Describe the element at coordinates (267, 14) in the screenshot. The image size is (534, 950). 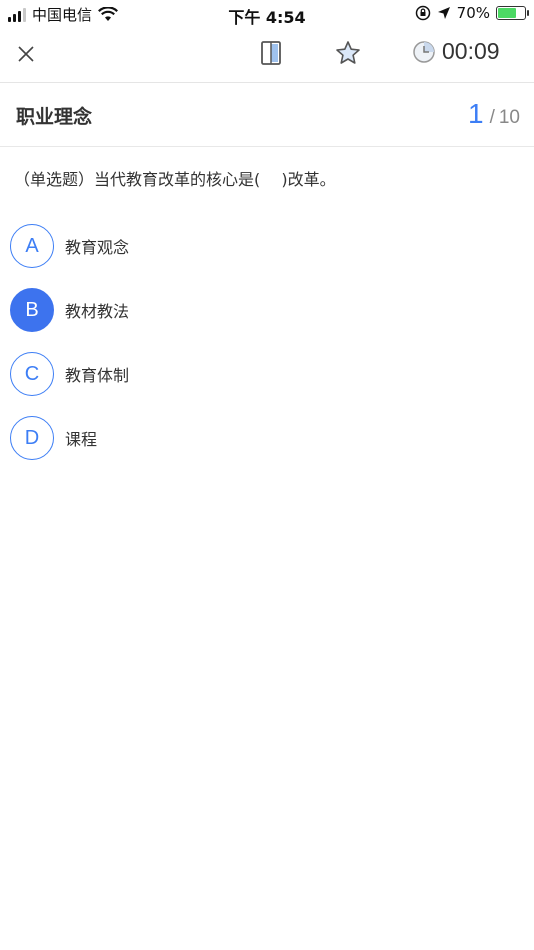
I see `status-bar: 中国电信 下午 4:54 70%` at that location.